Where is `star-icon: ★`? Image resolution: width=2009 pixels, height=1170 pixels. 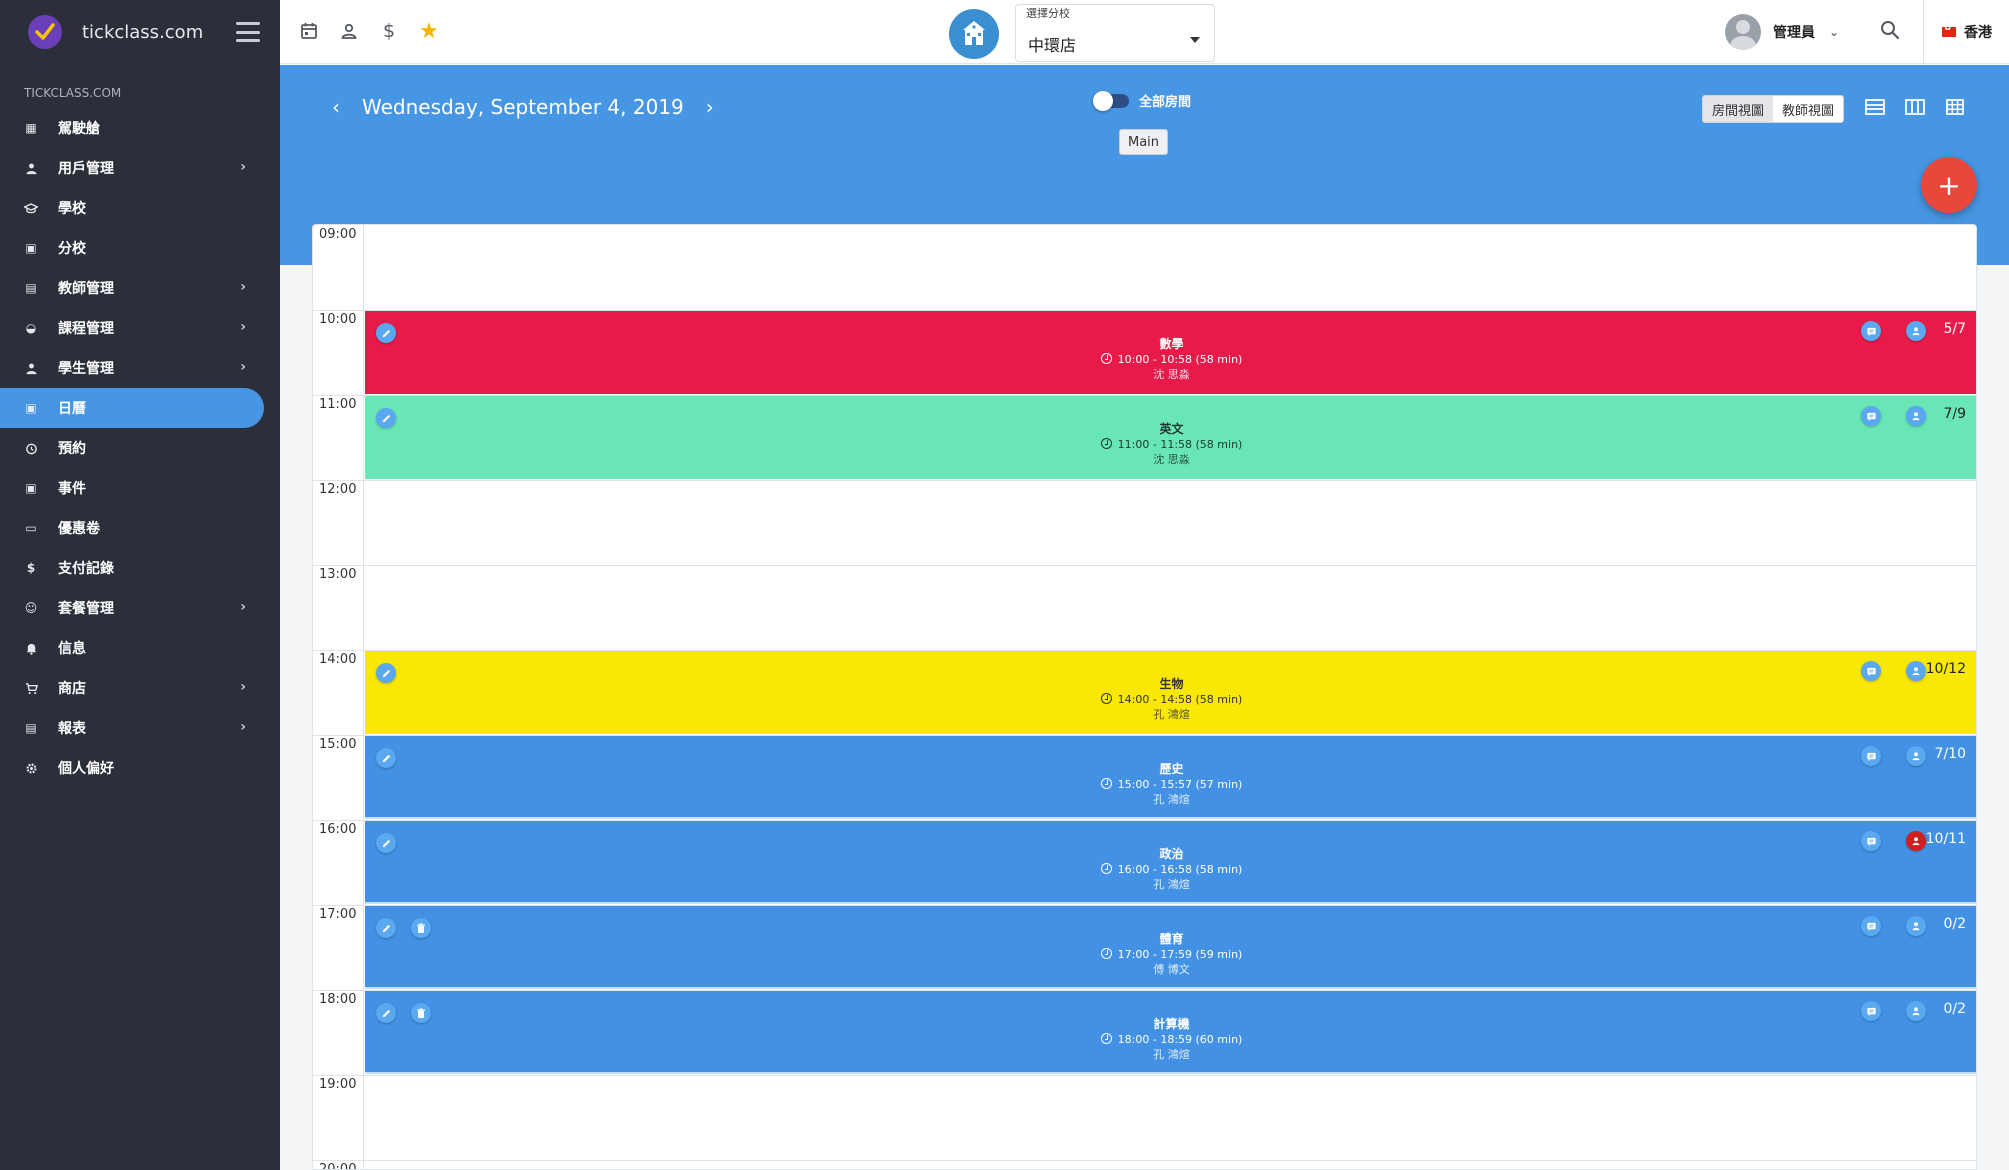
star-icon: ★ is located at coordinates (429, 31).